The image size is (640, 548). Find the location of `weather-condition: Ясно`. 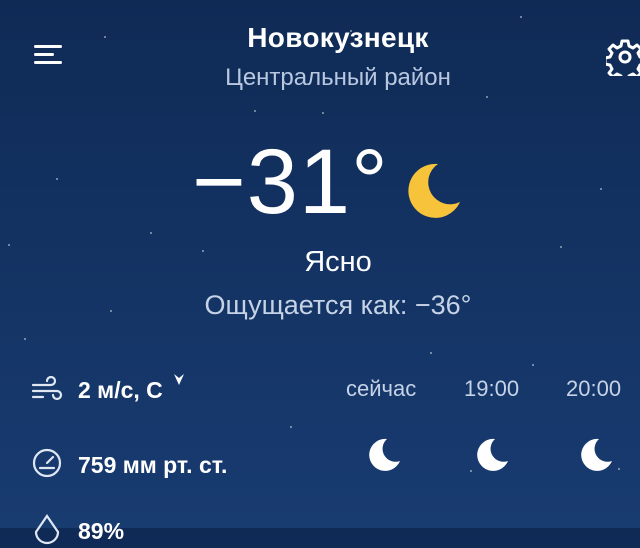

weather-condition: Ясно is located at coordinates (338, 262).